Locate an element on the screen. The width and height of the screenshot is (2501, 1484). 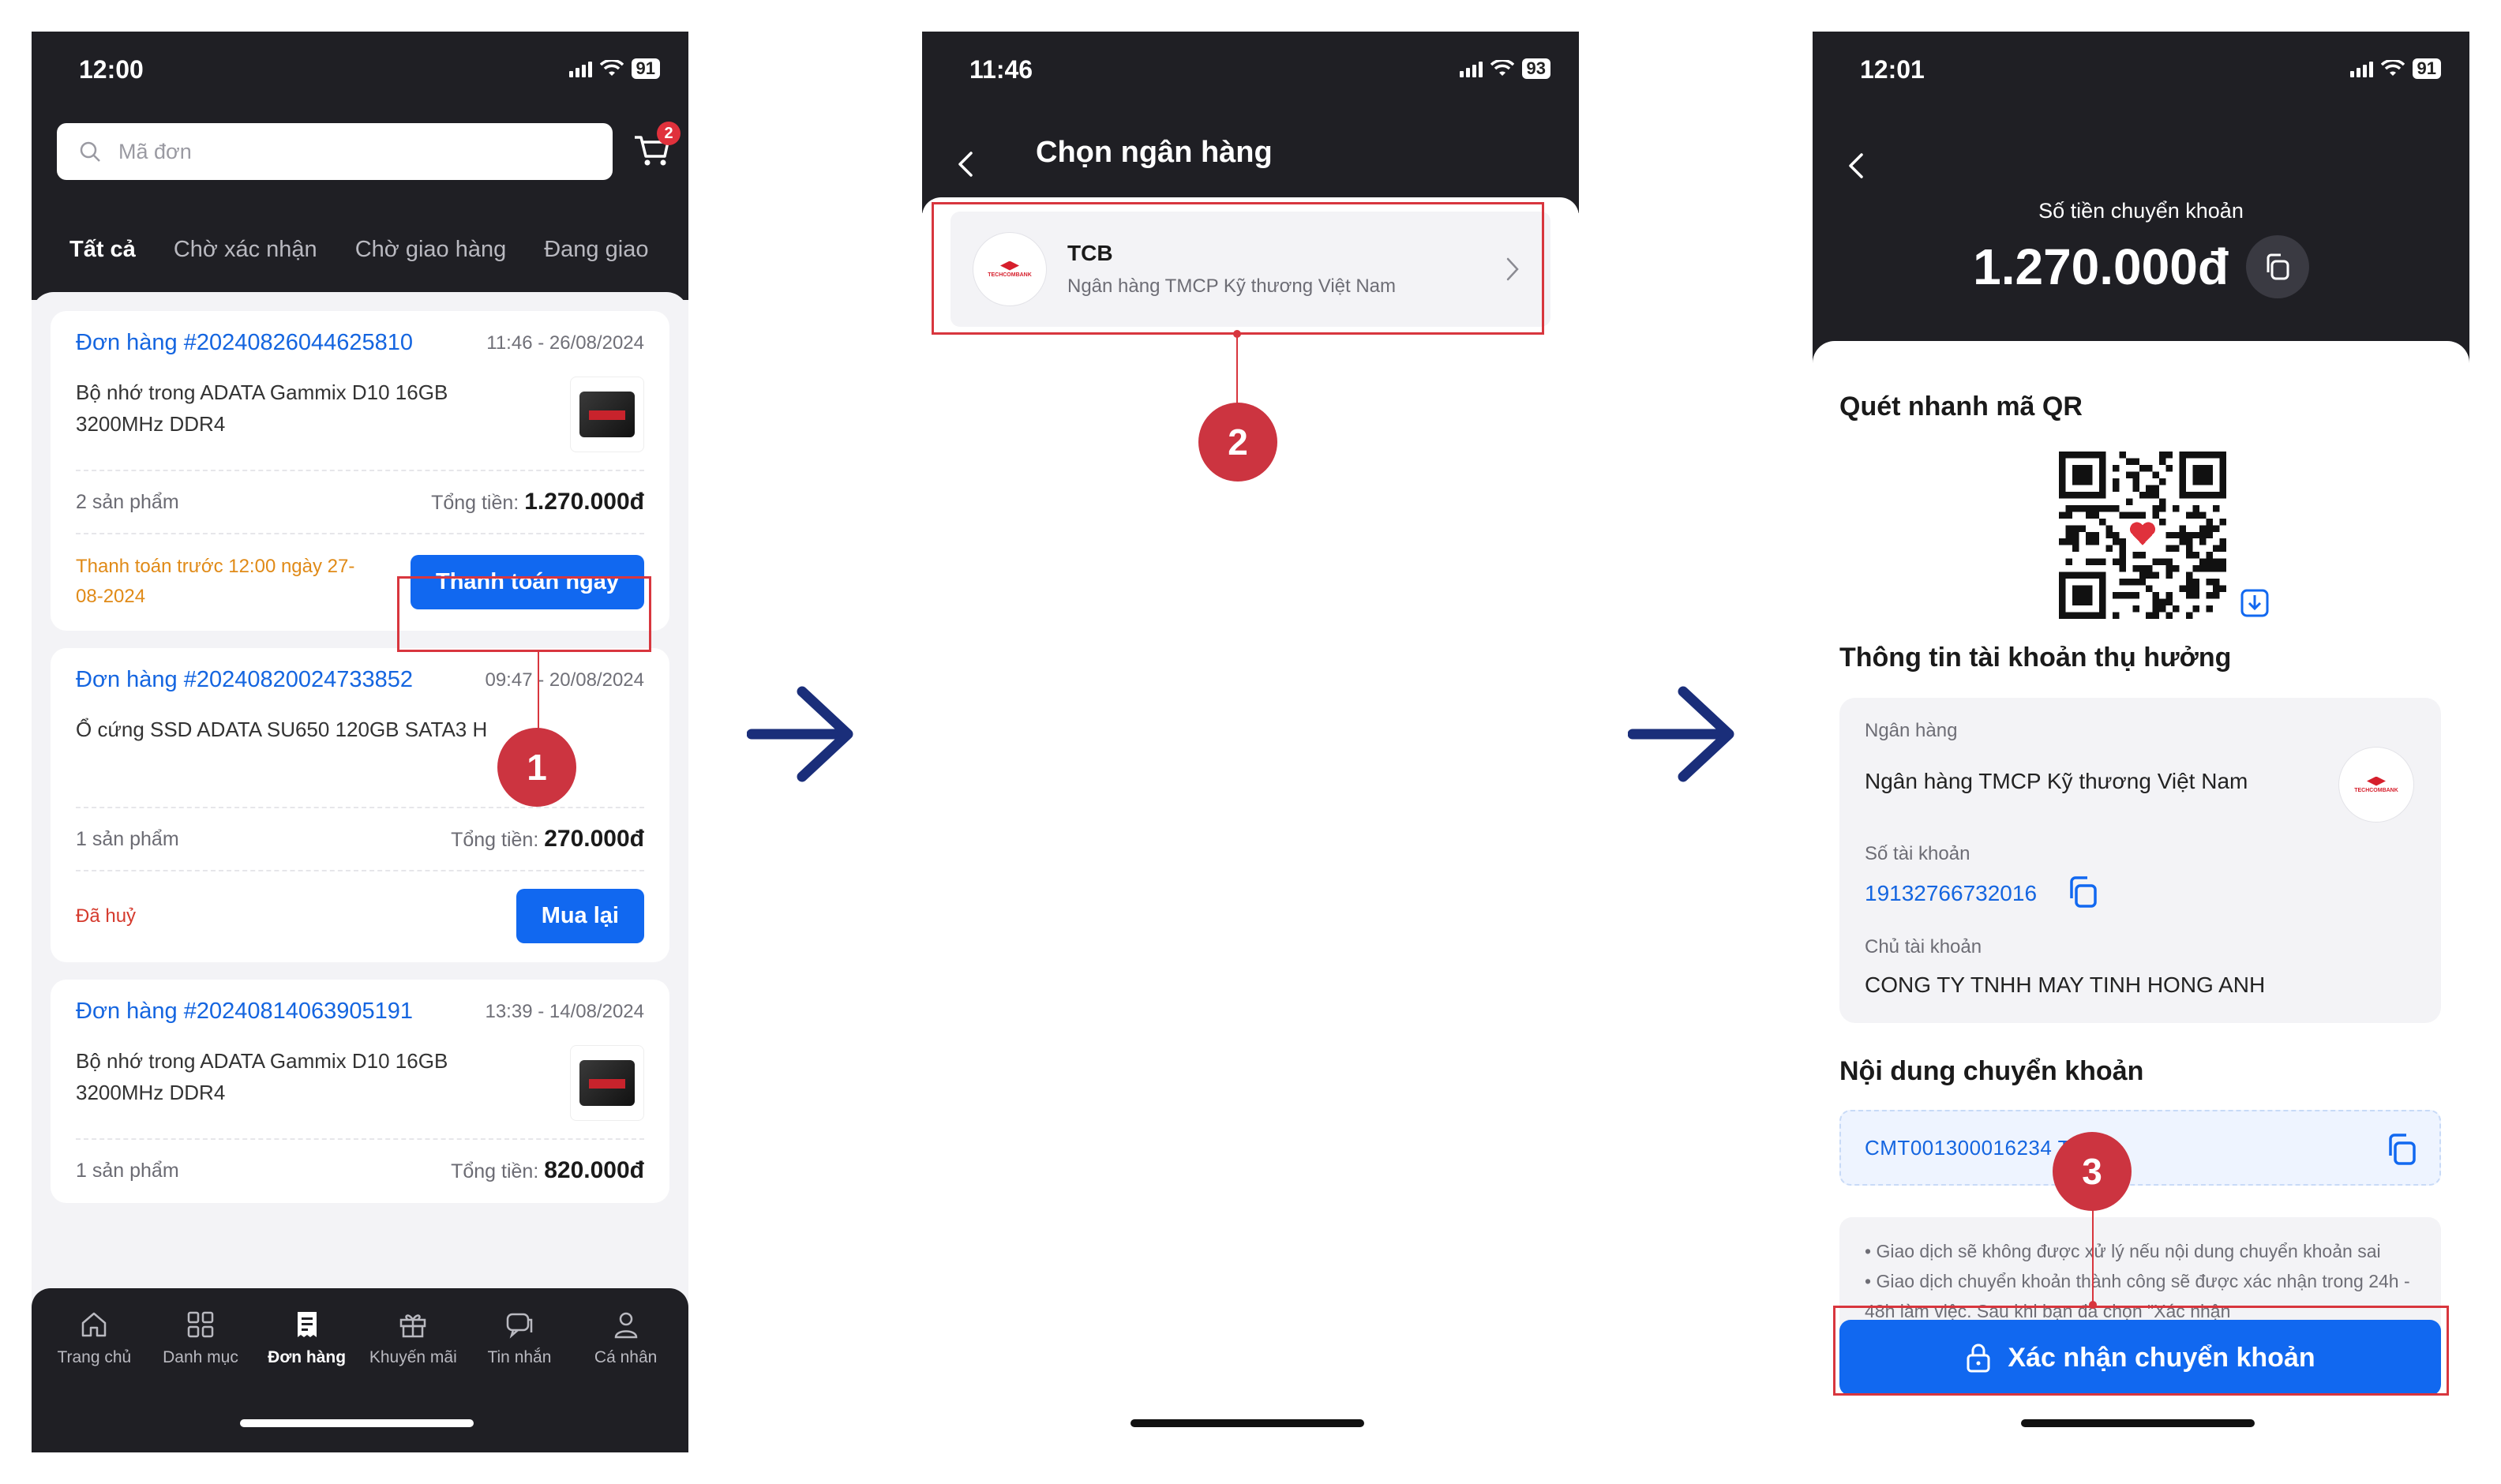
qr-code is located at coordinates (2142, 535).